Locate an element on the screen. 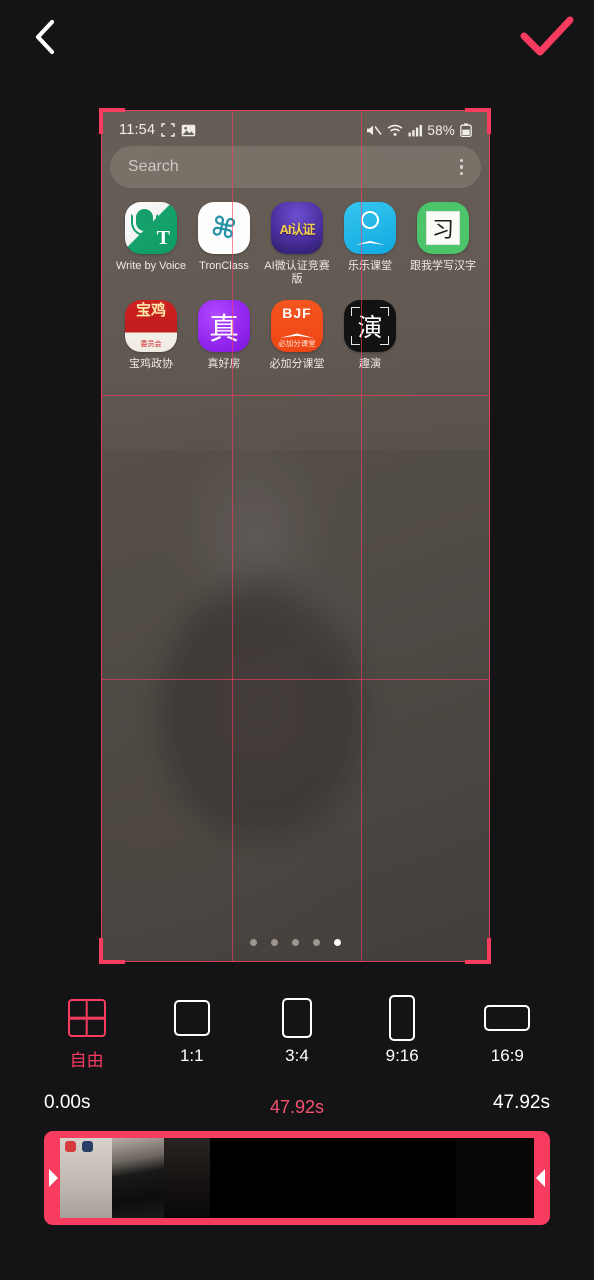 The height and width of the screenshot is (1280, 594). timeline-thumbnails is located at coordinates (135, 1178).